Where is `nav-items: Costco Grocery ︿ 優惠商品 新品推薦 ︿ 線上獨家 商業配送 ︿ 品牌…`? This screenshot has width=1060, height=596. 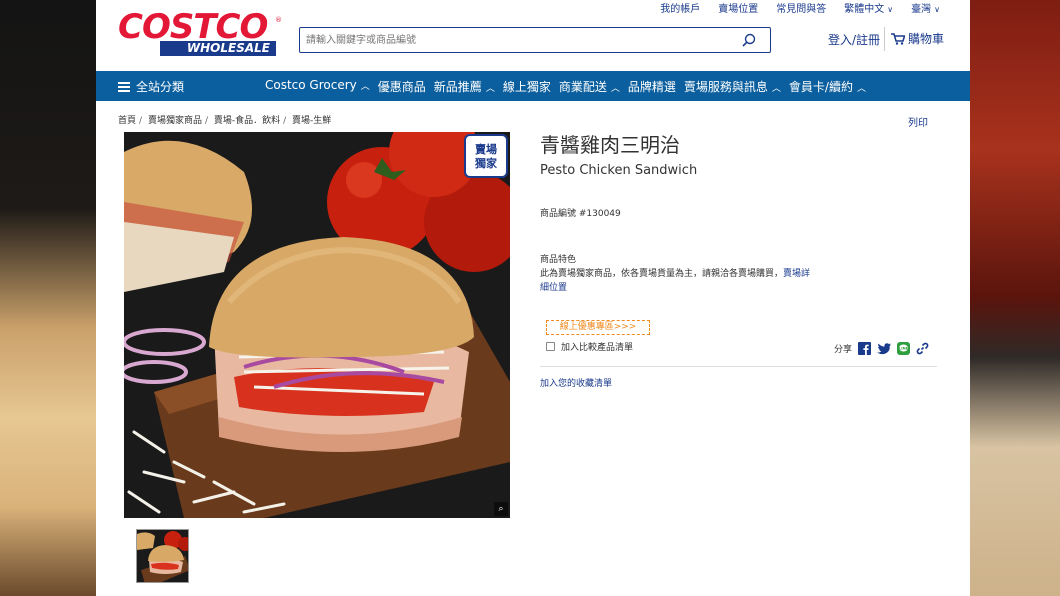 nav-items: Costco Grocery ︿ 優惠商品 新品推薦 ︿ 線上獨家 商業配送 ︿ 品牌… is located at coordinates (569, 86).